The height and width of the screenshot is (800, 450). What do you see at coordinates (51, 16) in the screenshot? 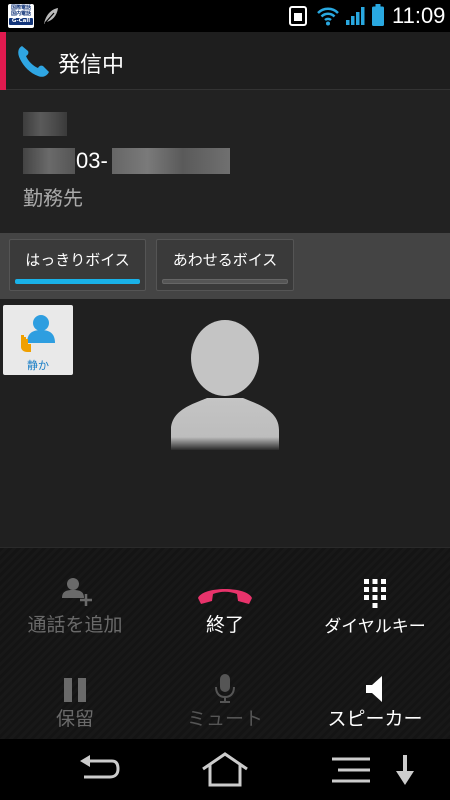
I see `leaf-icon` at bounding box center [51, 16].